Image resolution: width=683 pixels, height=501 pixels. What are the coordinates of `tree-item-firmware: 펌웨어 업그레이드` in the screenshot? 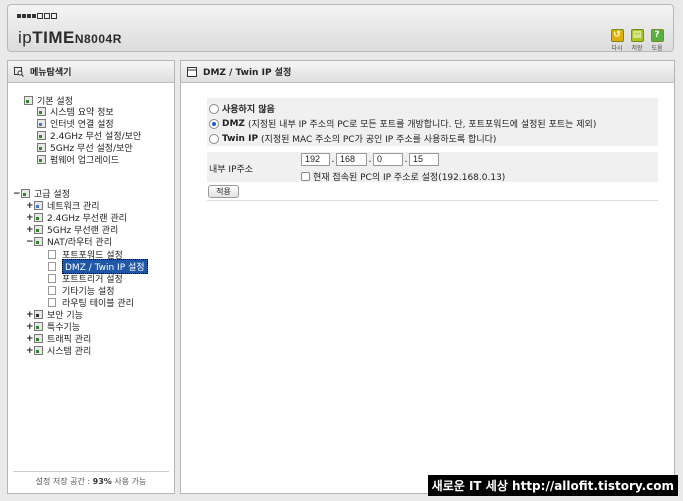 It's located at (78, 160).